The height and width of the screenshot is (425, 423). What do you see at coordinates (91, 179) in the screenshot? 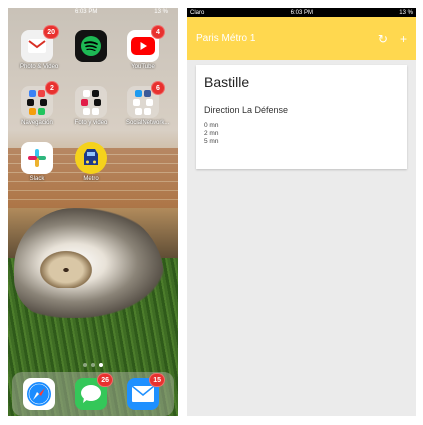
I see `app-label: Metro` at bounding box center [91, 179].